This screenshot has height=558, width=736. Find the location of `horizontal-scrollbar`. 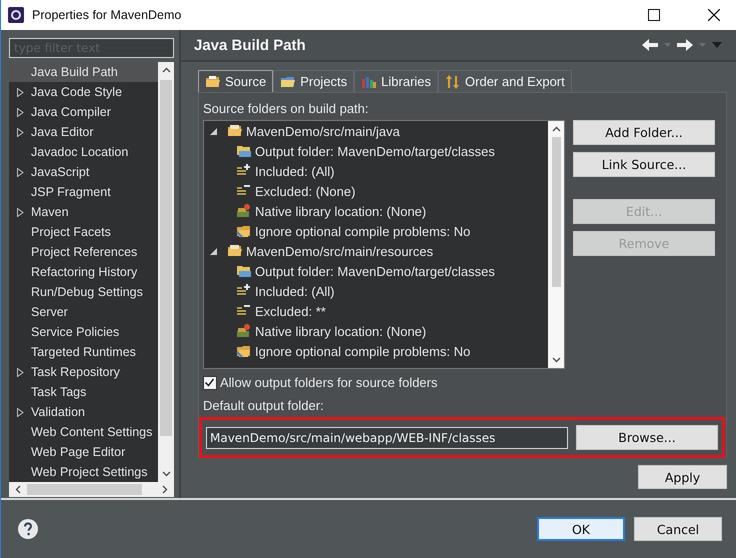

horizontal-scrollbar is located at coordinates (91, 489).